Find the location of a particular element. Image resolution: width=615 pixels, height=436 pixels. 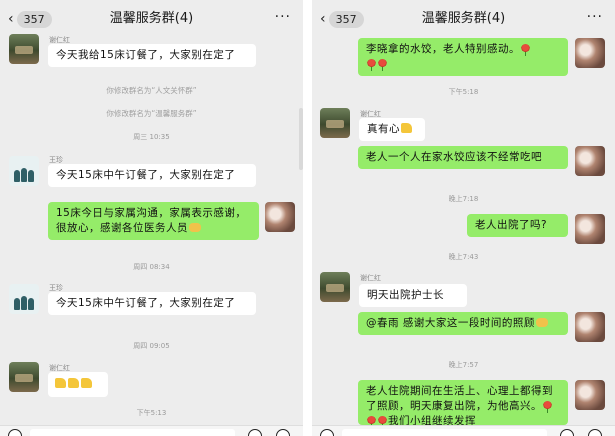

message-text: 真有心 is located at coordinates (383, 129).